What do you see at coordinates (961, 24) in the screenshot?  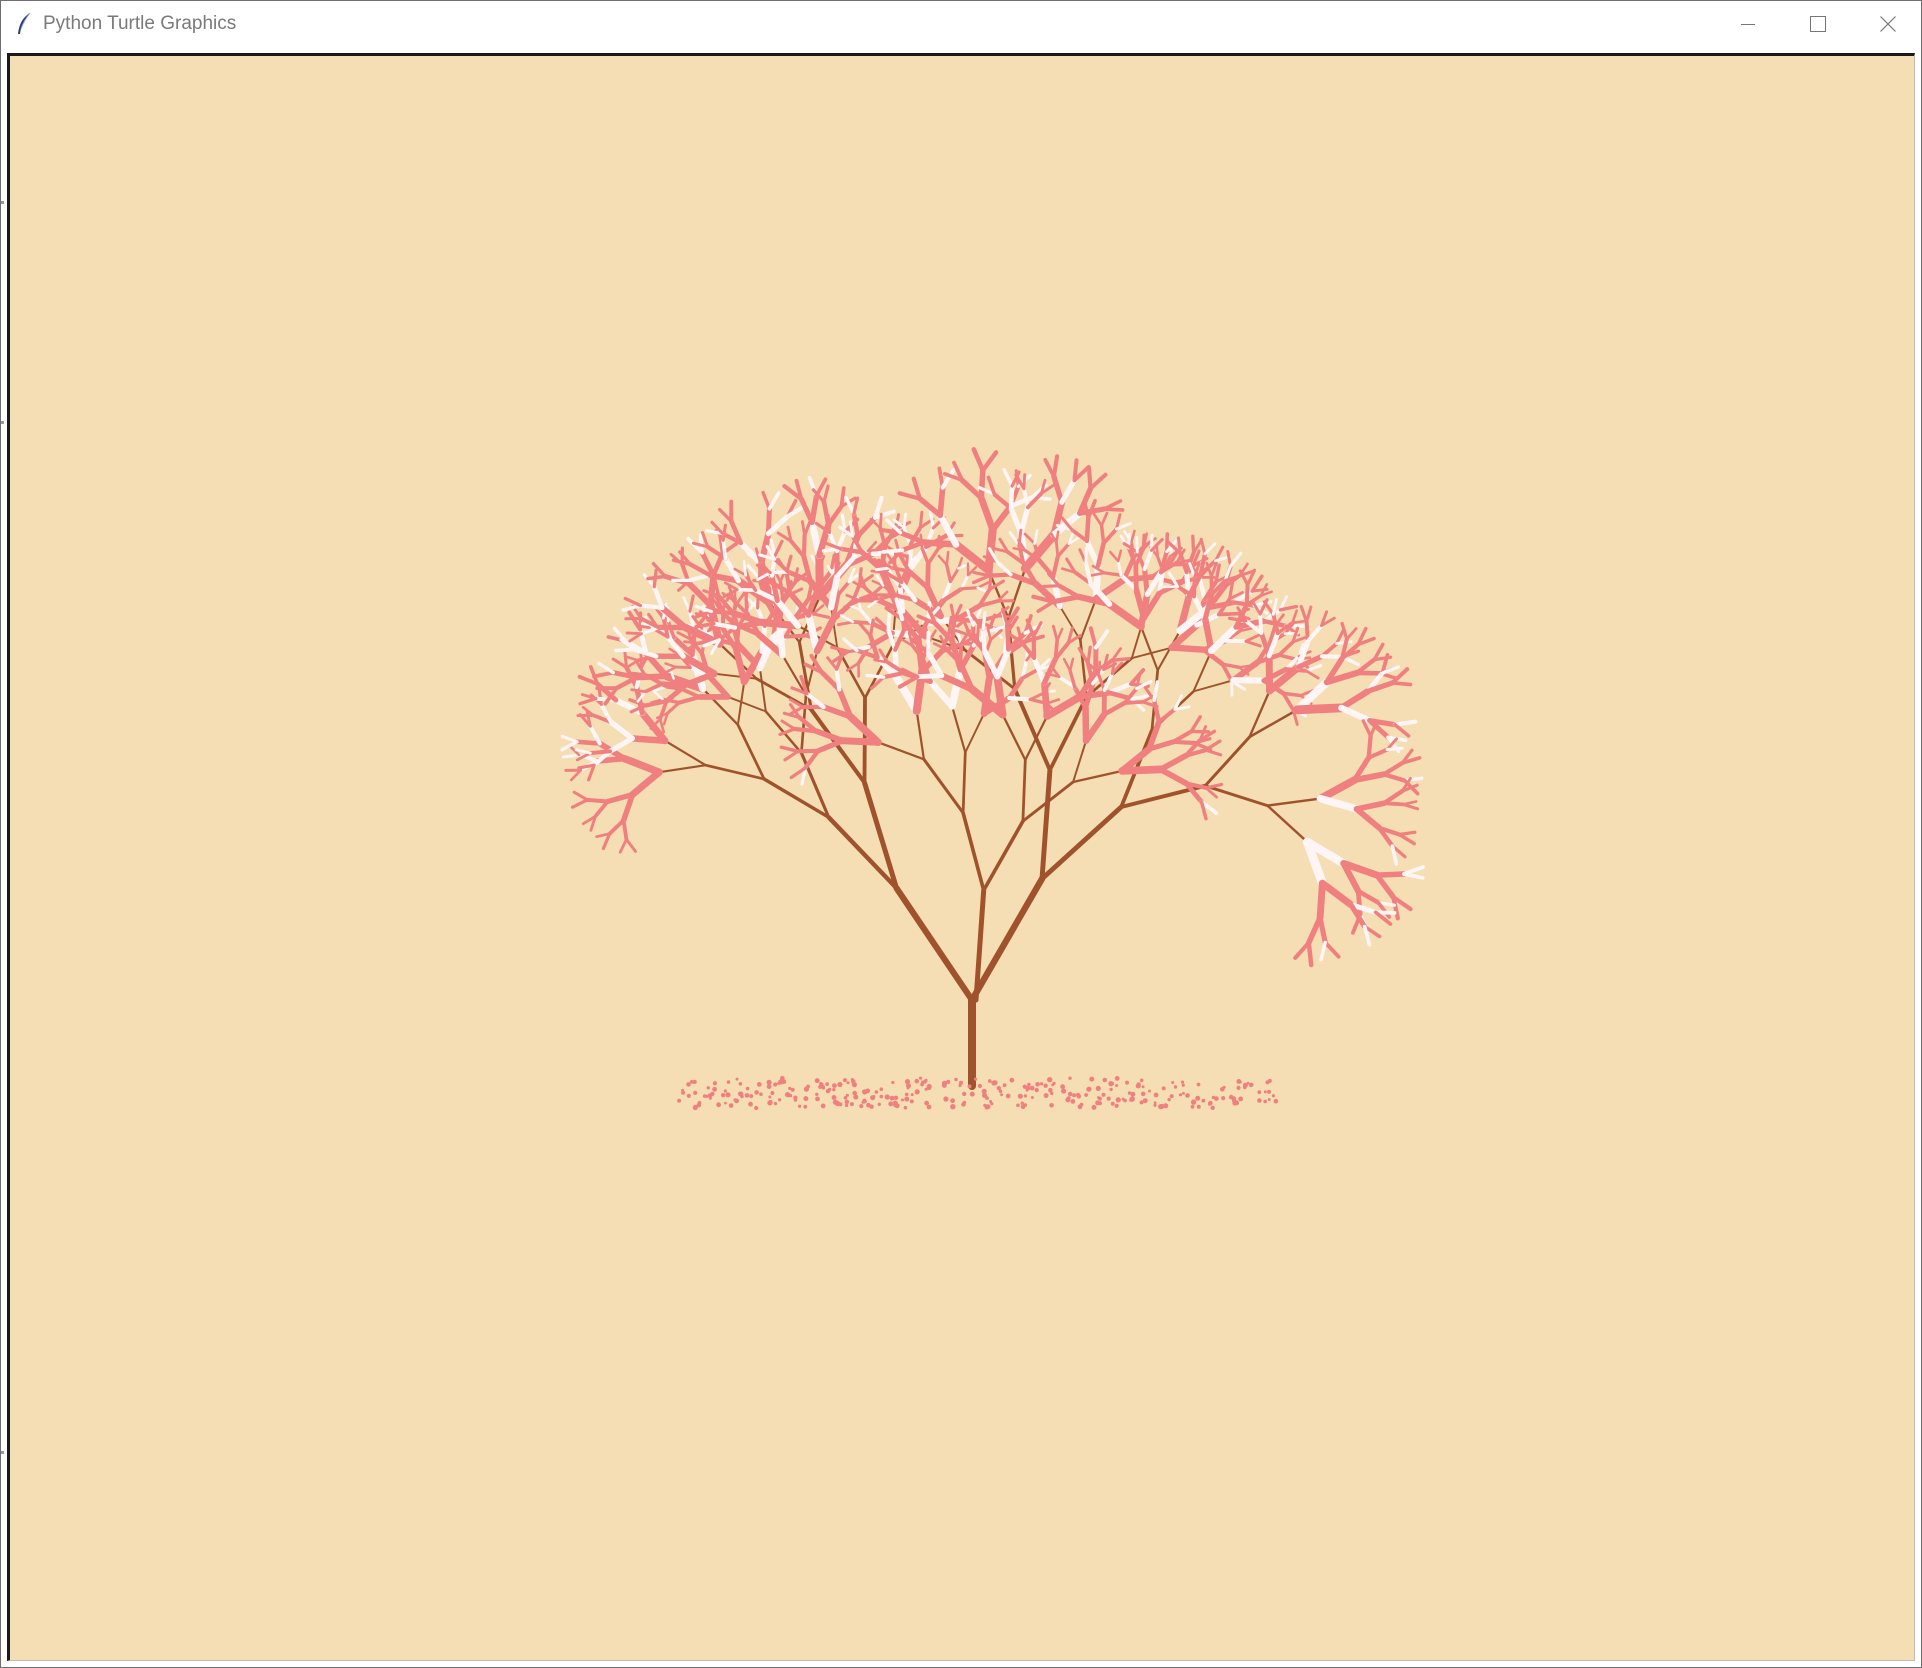 I see `title-bar: Python Turtle Graphics` at bounding box center [961, 24].